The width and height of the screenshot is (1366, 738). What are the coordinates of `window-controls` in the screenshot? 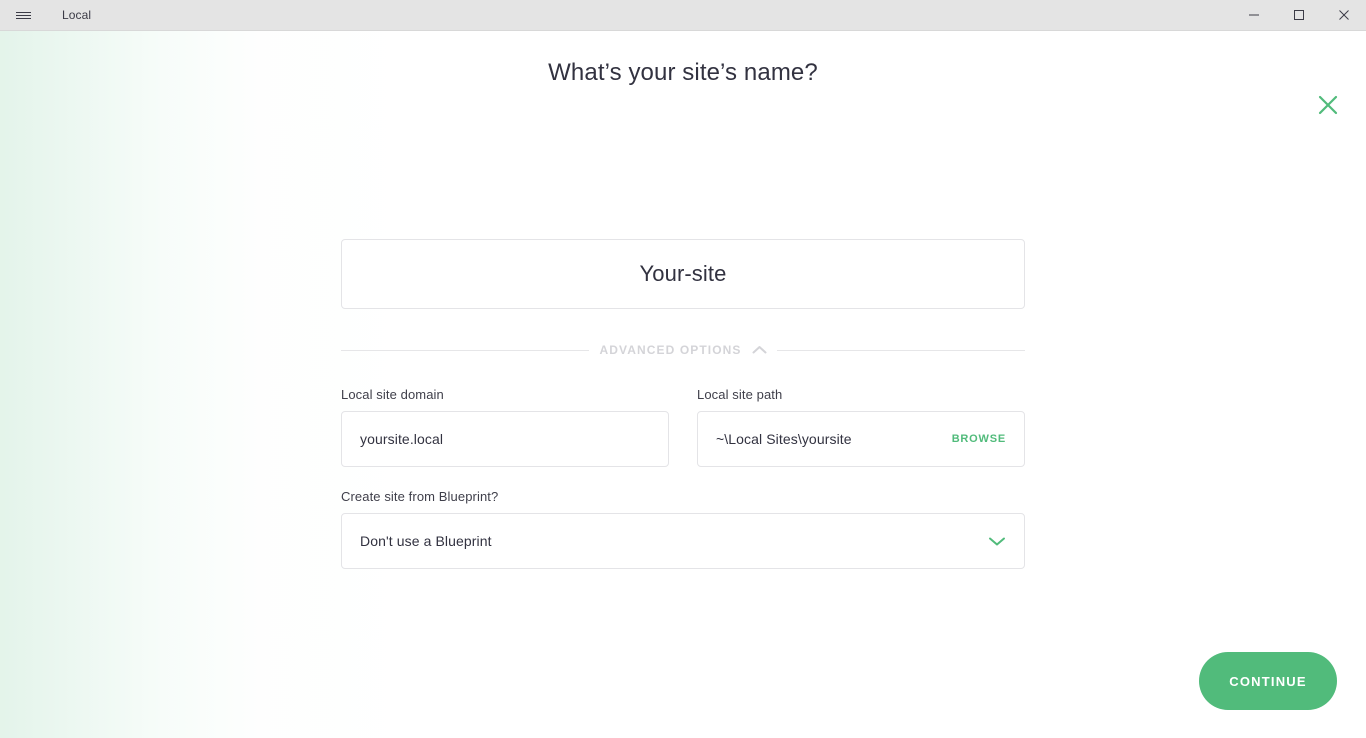 It's located at (1298, 15).